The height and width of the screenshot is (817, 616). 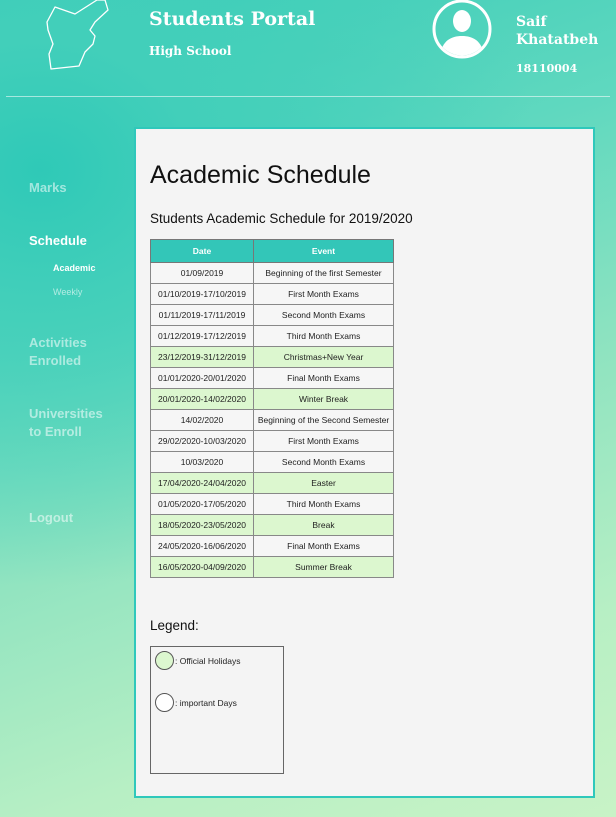 I want to click on date-cell: 17/04/2020-24/04/2020, so click(x=202, y=483).